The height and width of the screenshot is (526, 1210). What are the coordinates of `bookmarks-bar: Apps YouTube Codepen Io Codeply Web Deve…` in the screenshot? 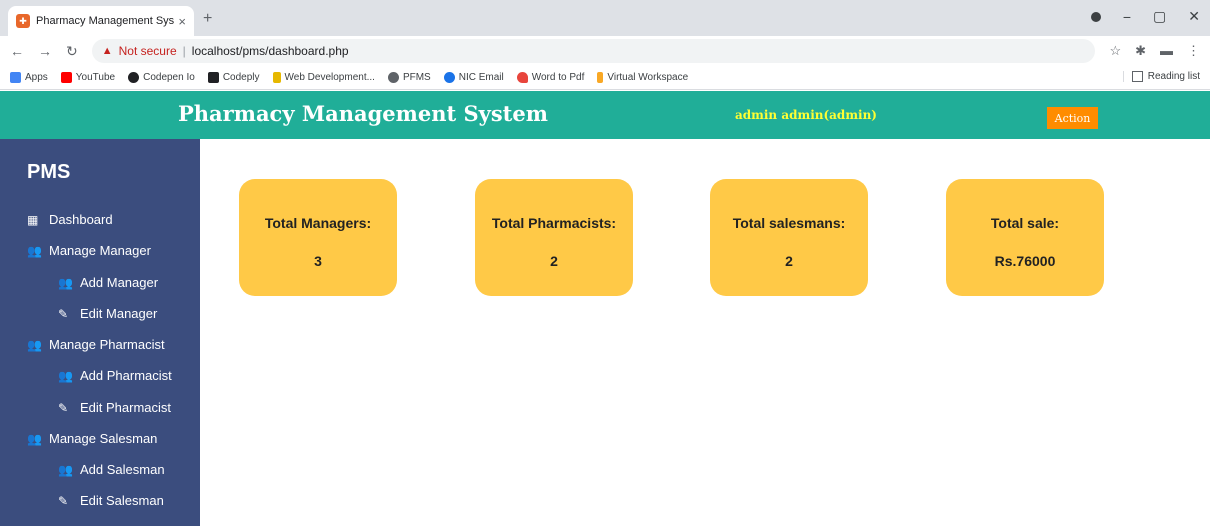 It's located at (605, 78).